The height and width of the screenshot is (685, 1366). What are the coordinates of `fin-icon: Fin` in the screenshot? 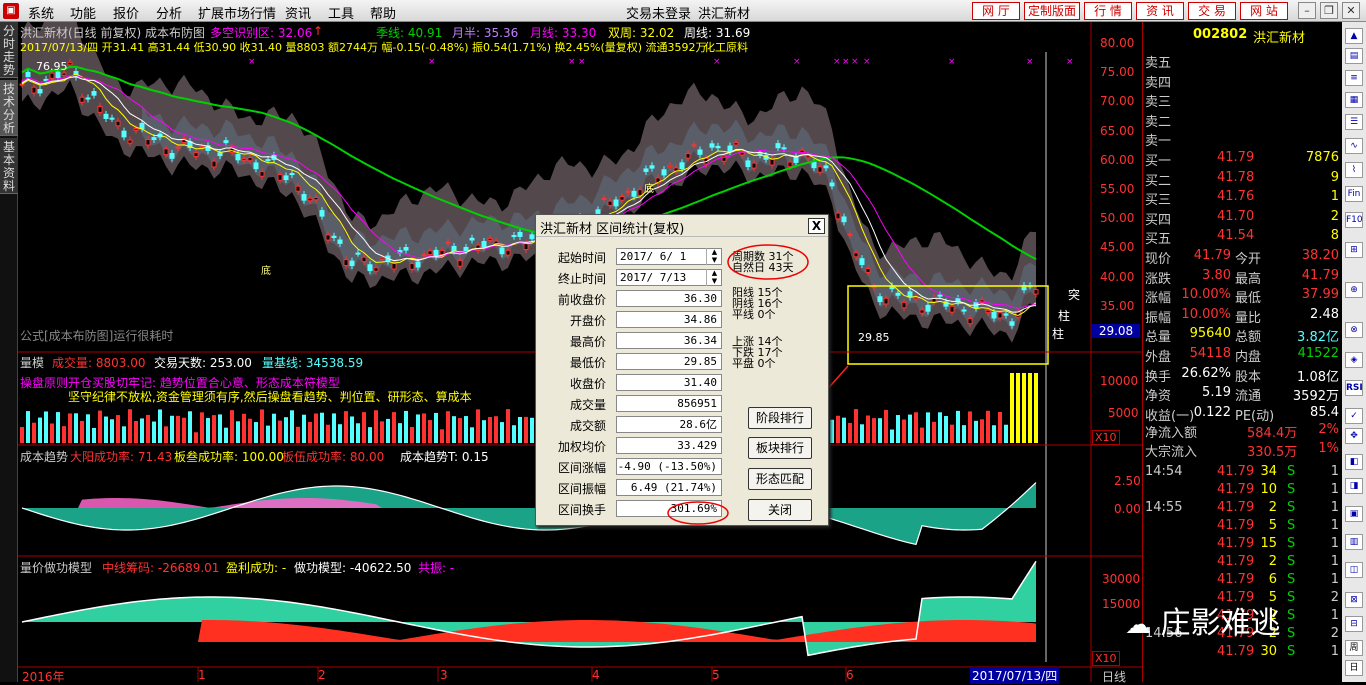 It's located at (1354, 194).